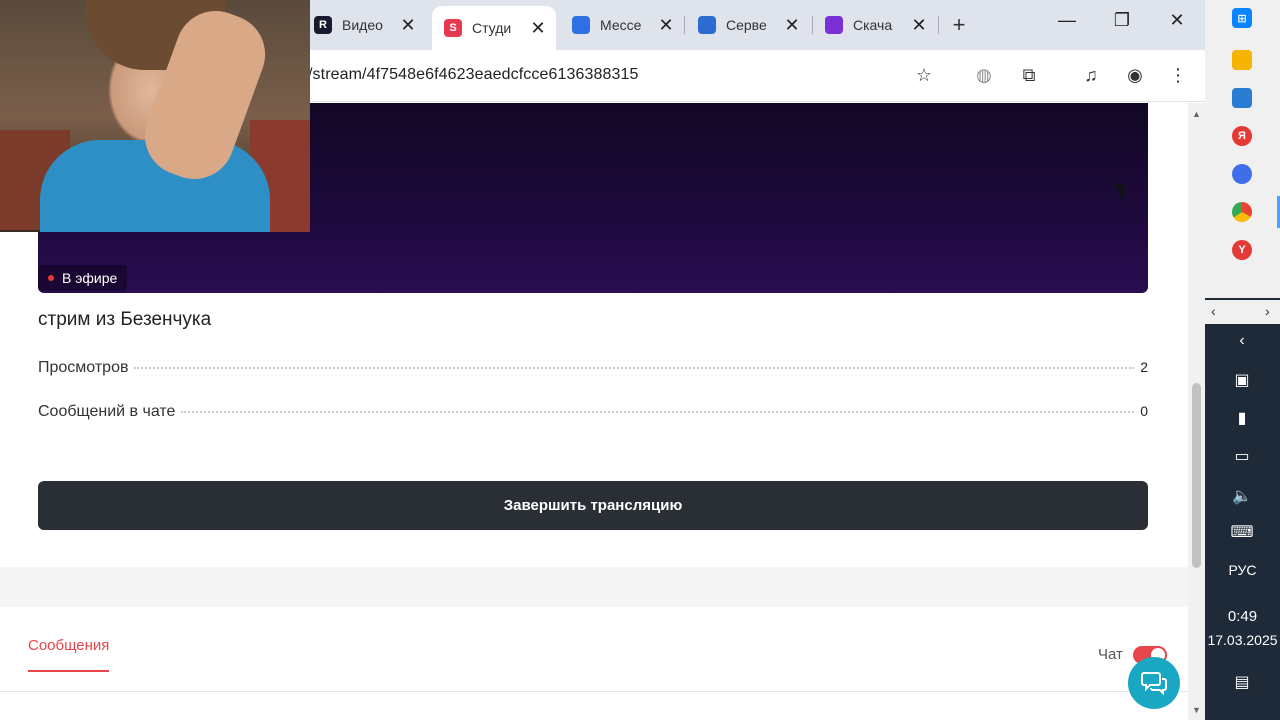  What do you see at coordinates (924, 75) in the screenshot?
I see `bookmark-star-icon: ☆` at bounding box center [924, 75].